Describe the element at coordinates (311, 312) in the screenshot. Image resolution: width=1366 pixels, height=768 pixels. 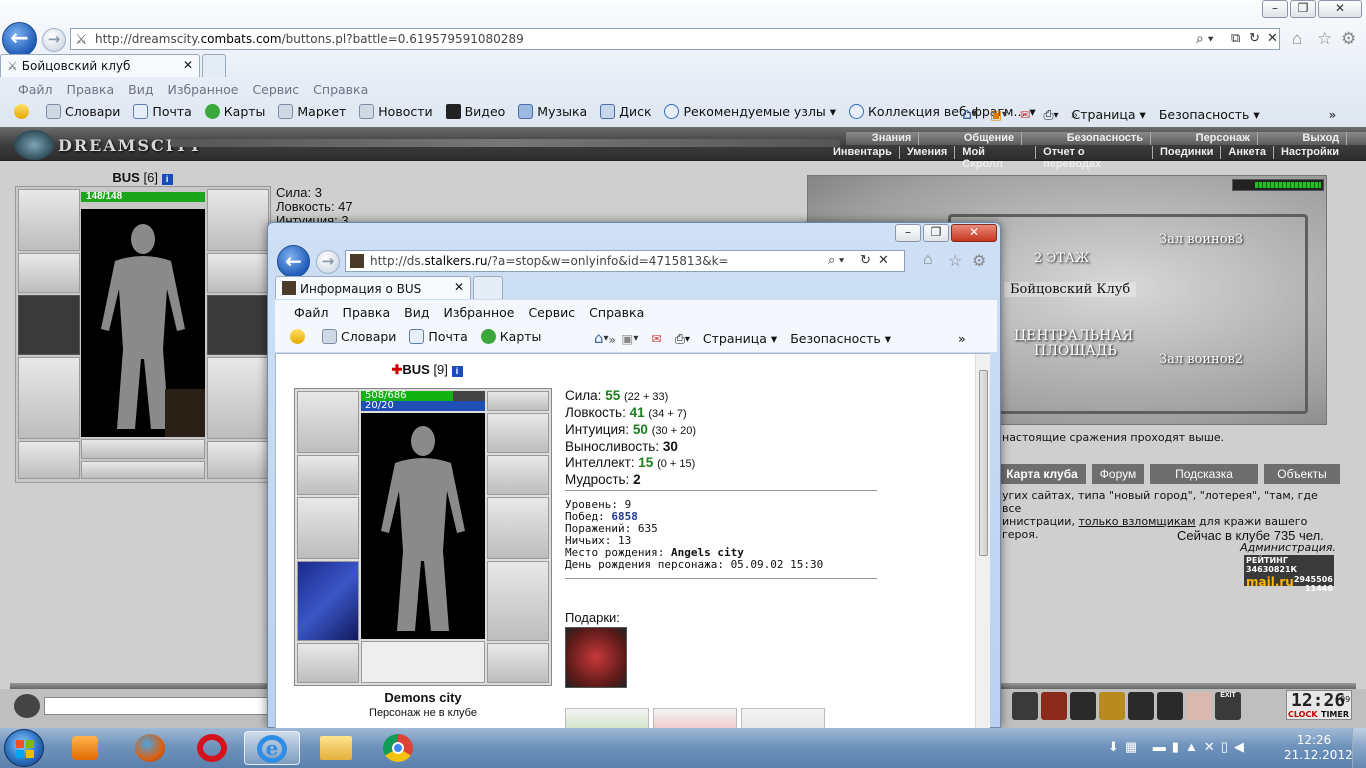
I see `menu-file: Файл` at that location.